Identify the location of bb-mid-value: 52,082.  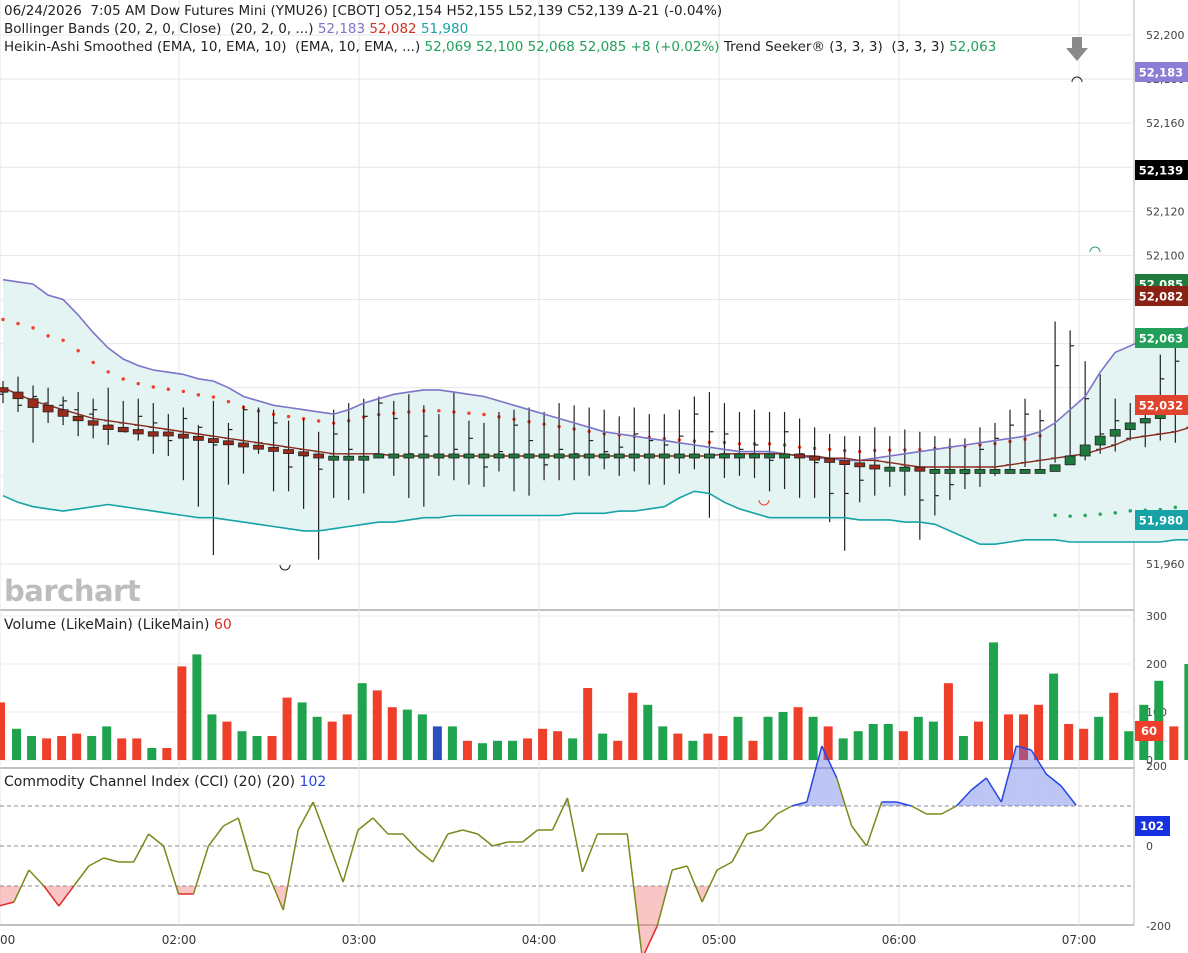
(393, 29).